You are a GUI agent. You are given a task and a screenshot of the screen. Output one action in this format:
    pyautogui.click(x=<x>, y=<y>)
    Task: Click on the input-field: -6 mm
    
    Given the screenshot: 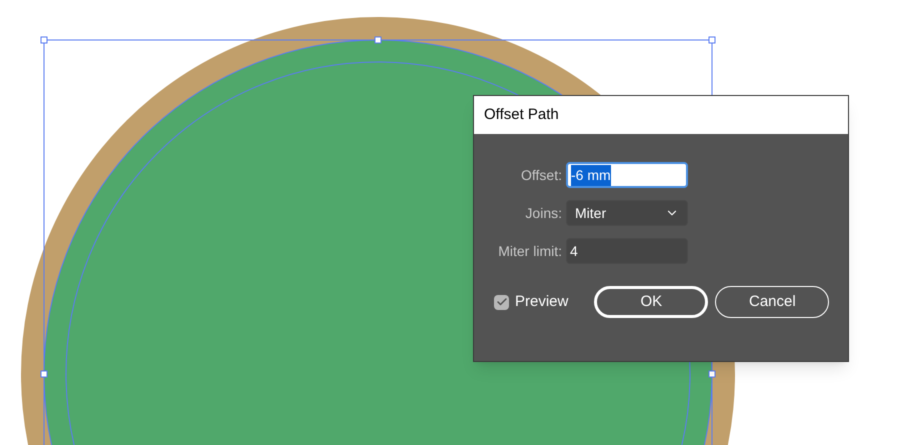 What is the action you would take?
    pyautogui.click(x=627, y=175)
    